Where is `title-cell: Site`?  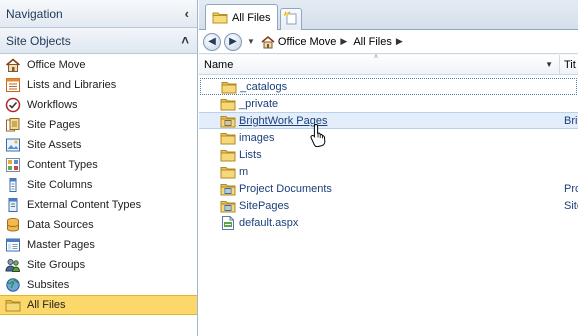 title-cell: Site is located at coordinates (571, 205).